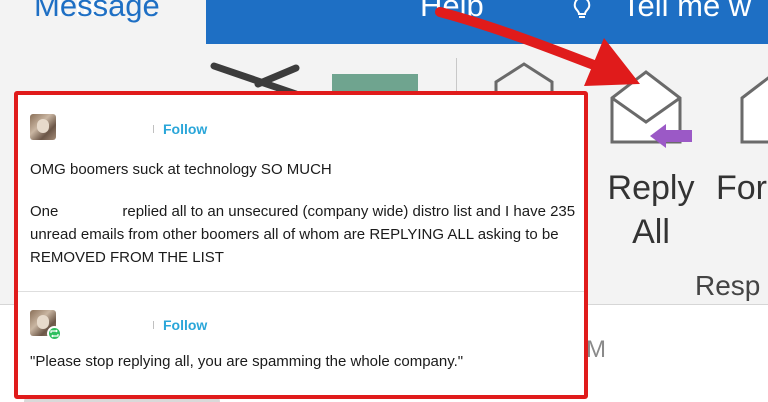  Describe the element at coordinates (97, 11) in the screenshot. I see `tab-message-label: Message` at that location.